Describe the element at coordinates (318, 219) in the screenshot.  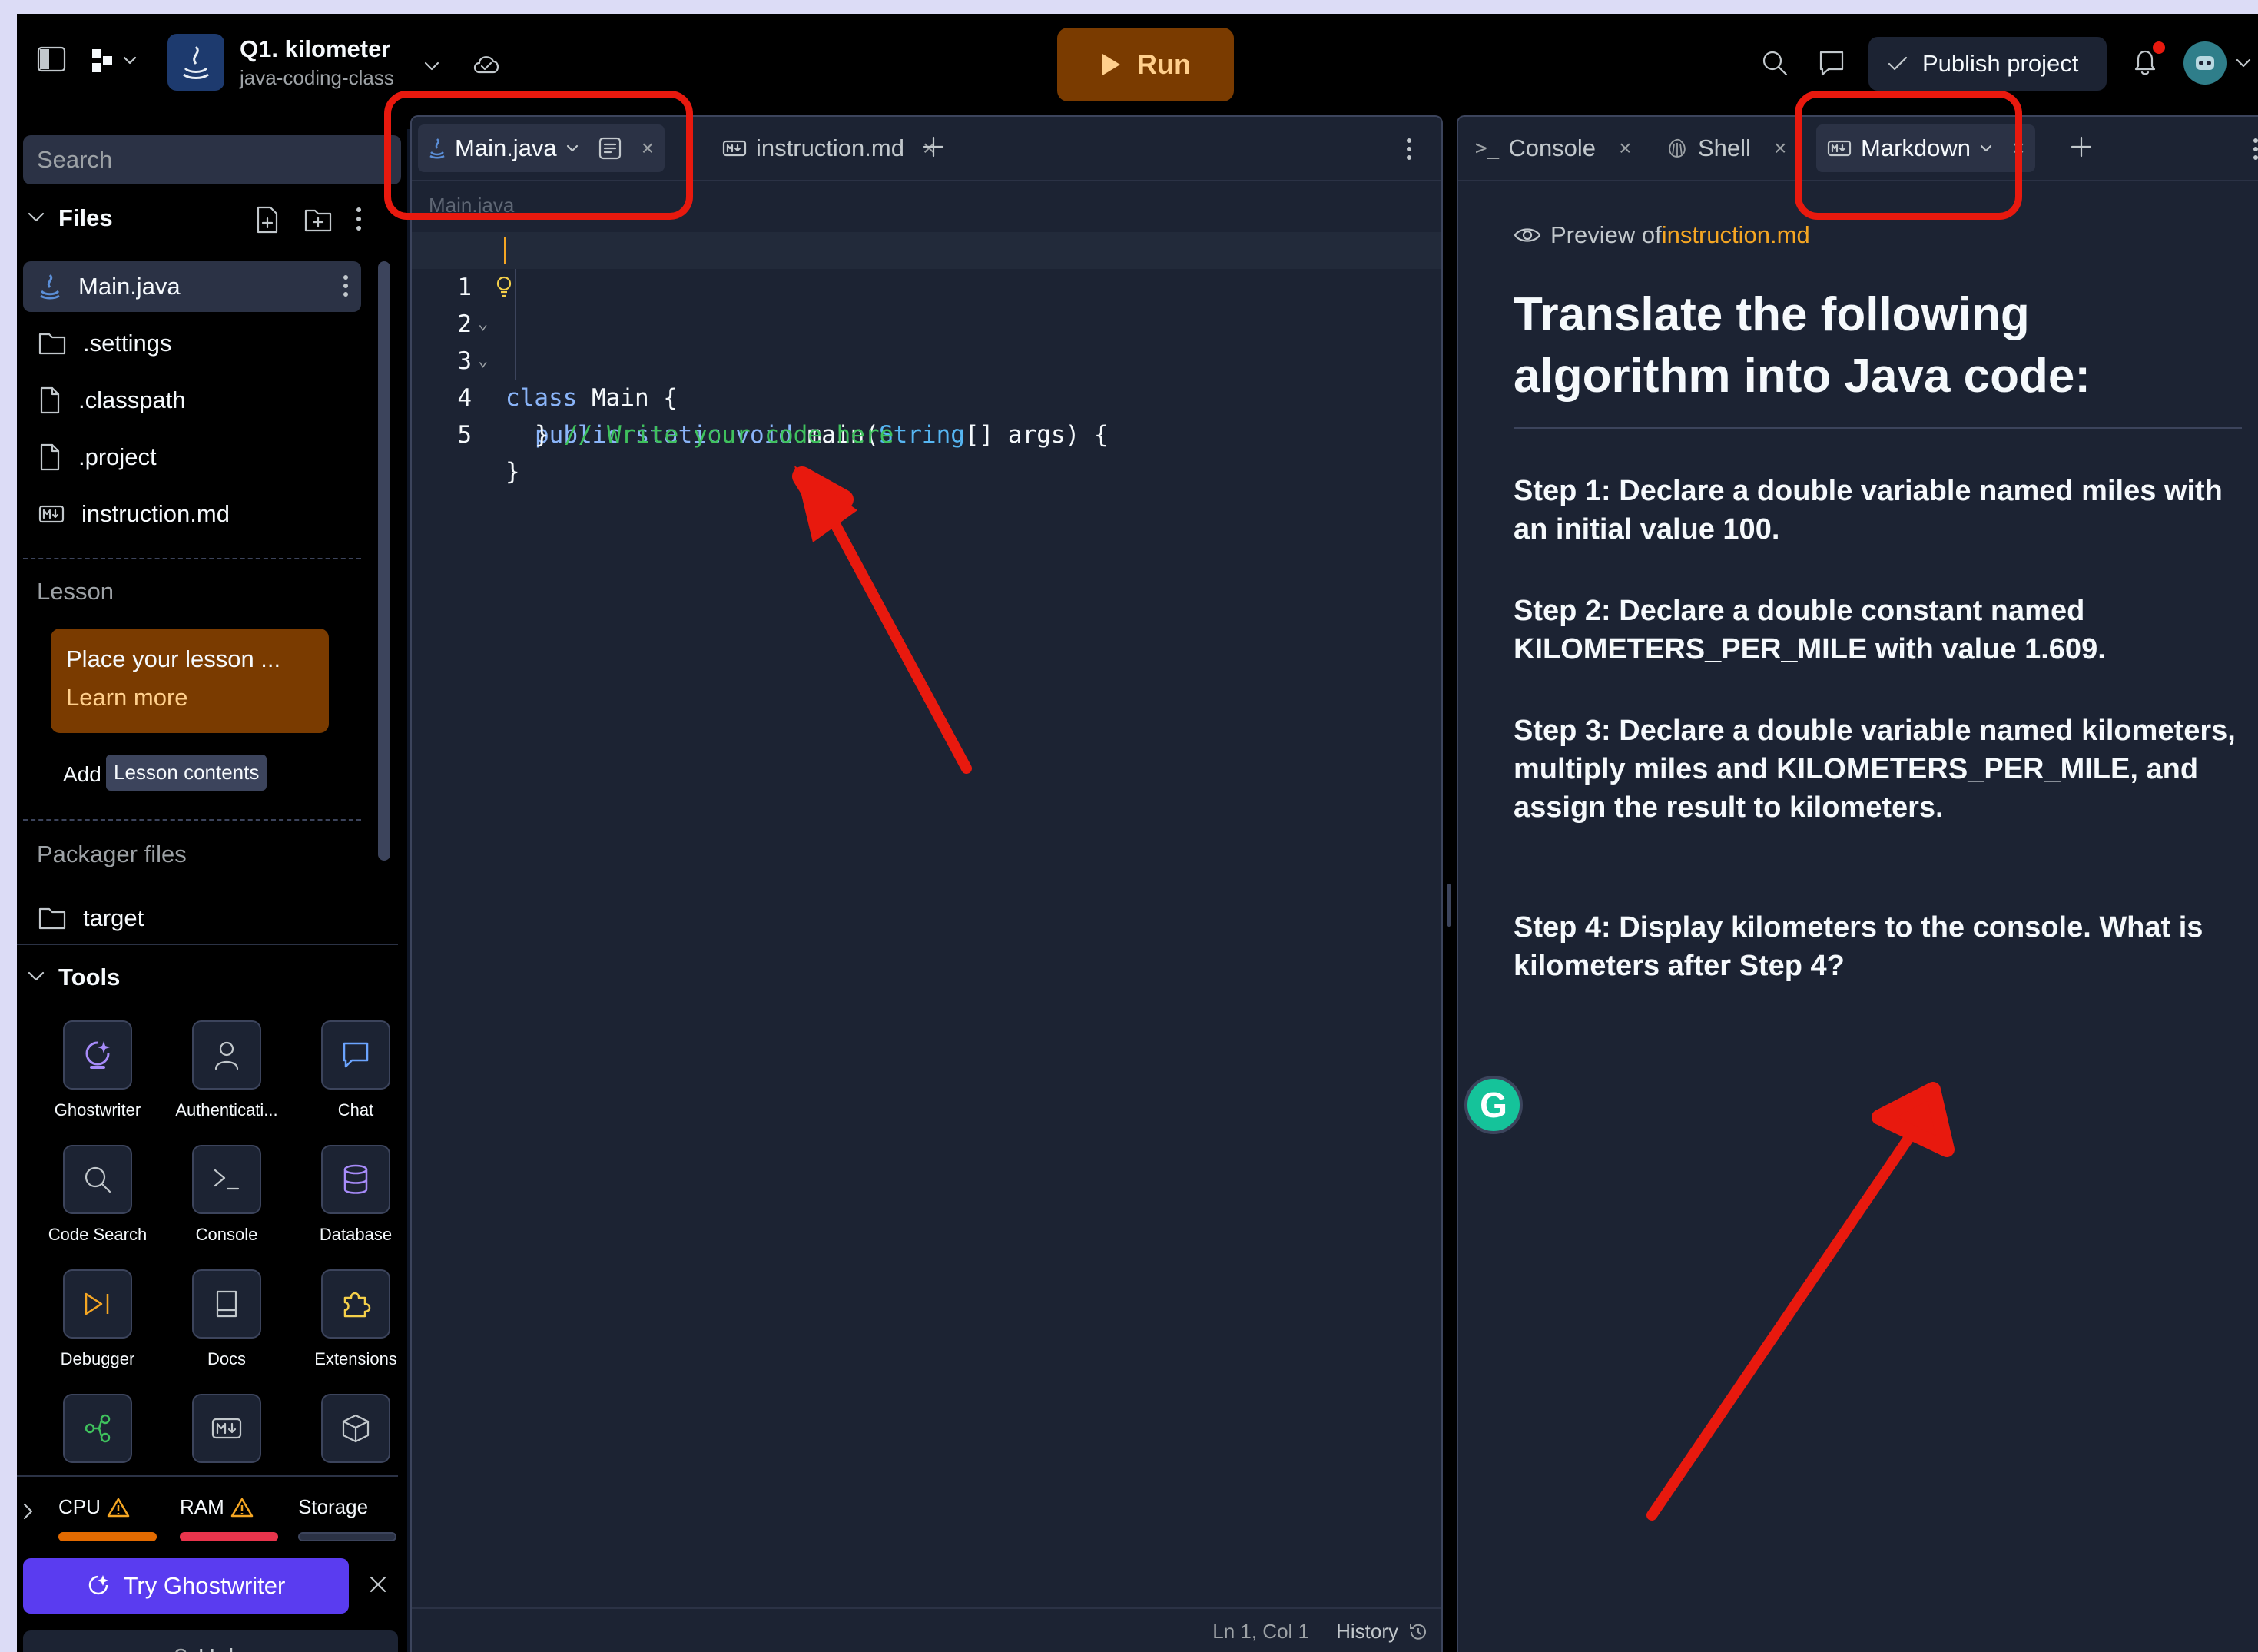
I see `new-folder-icon` at that location.